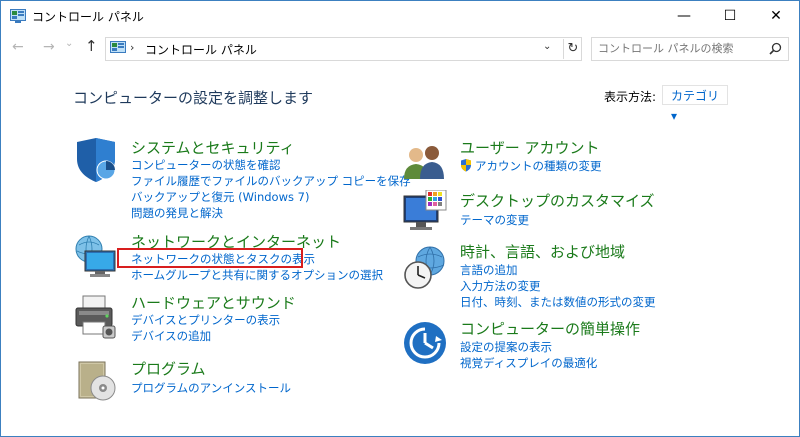  I want to click on users-icon, so click(425, 162).